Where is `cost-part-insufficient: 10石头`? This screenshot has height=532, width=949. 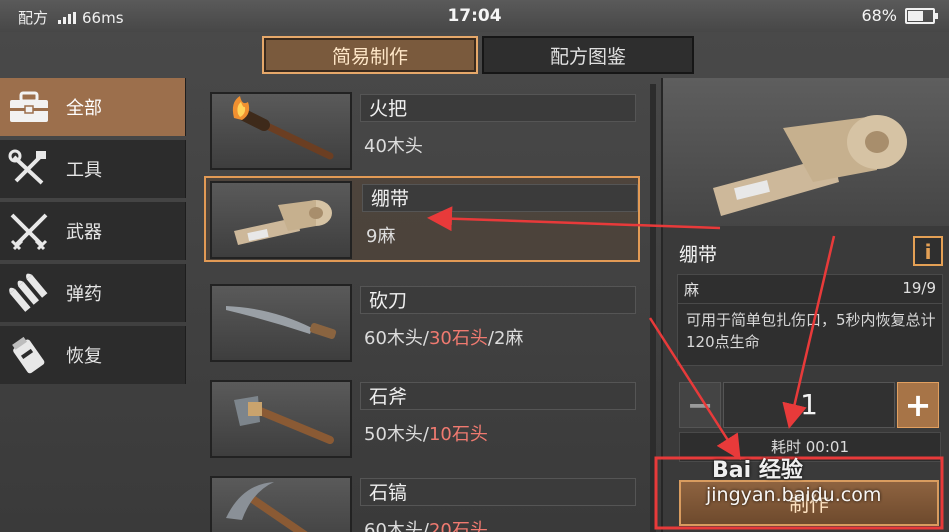 cost-part-insufficient: 10石头 is located at coordinates (458, 434).